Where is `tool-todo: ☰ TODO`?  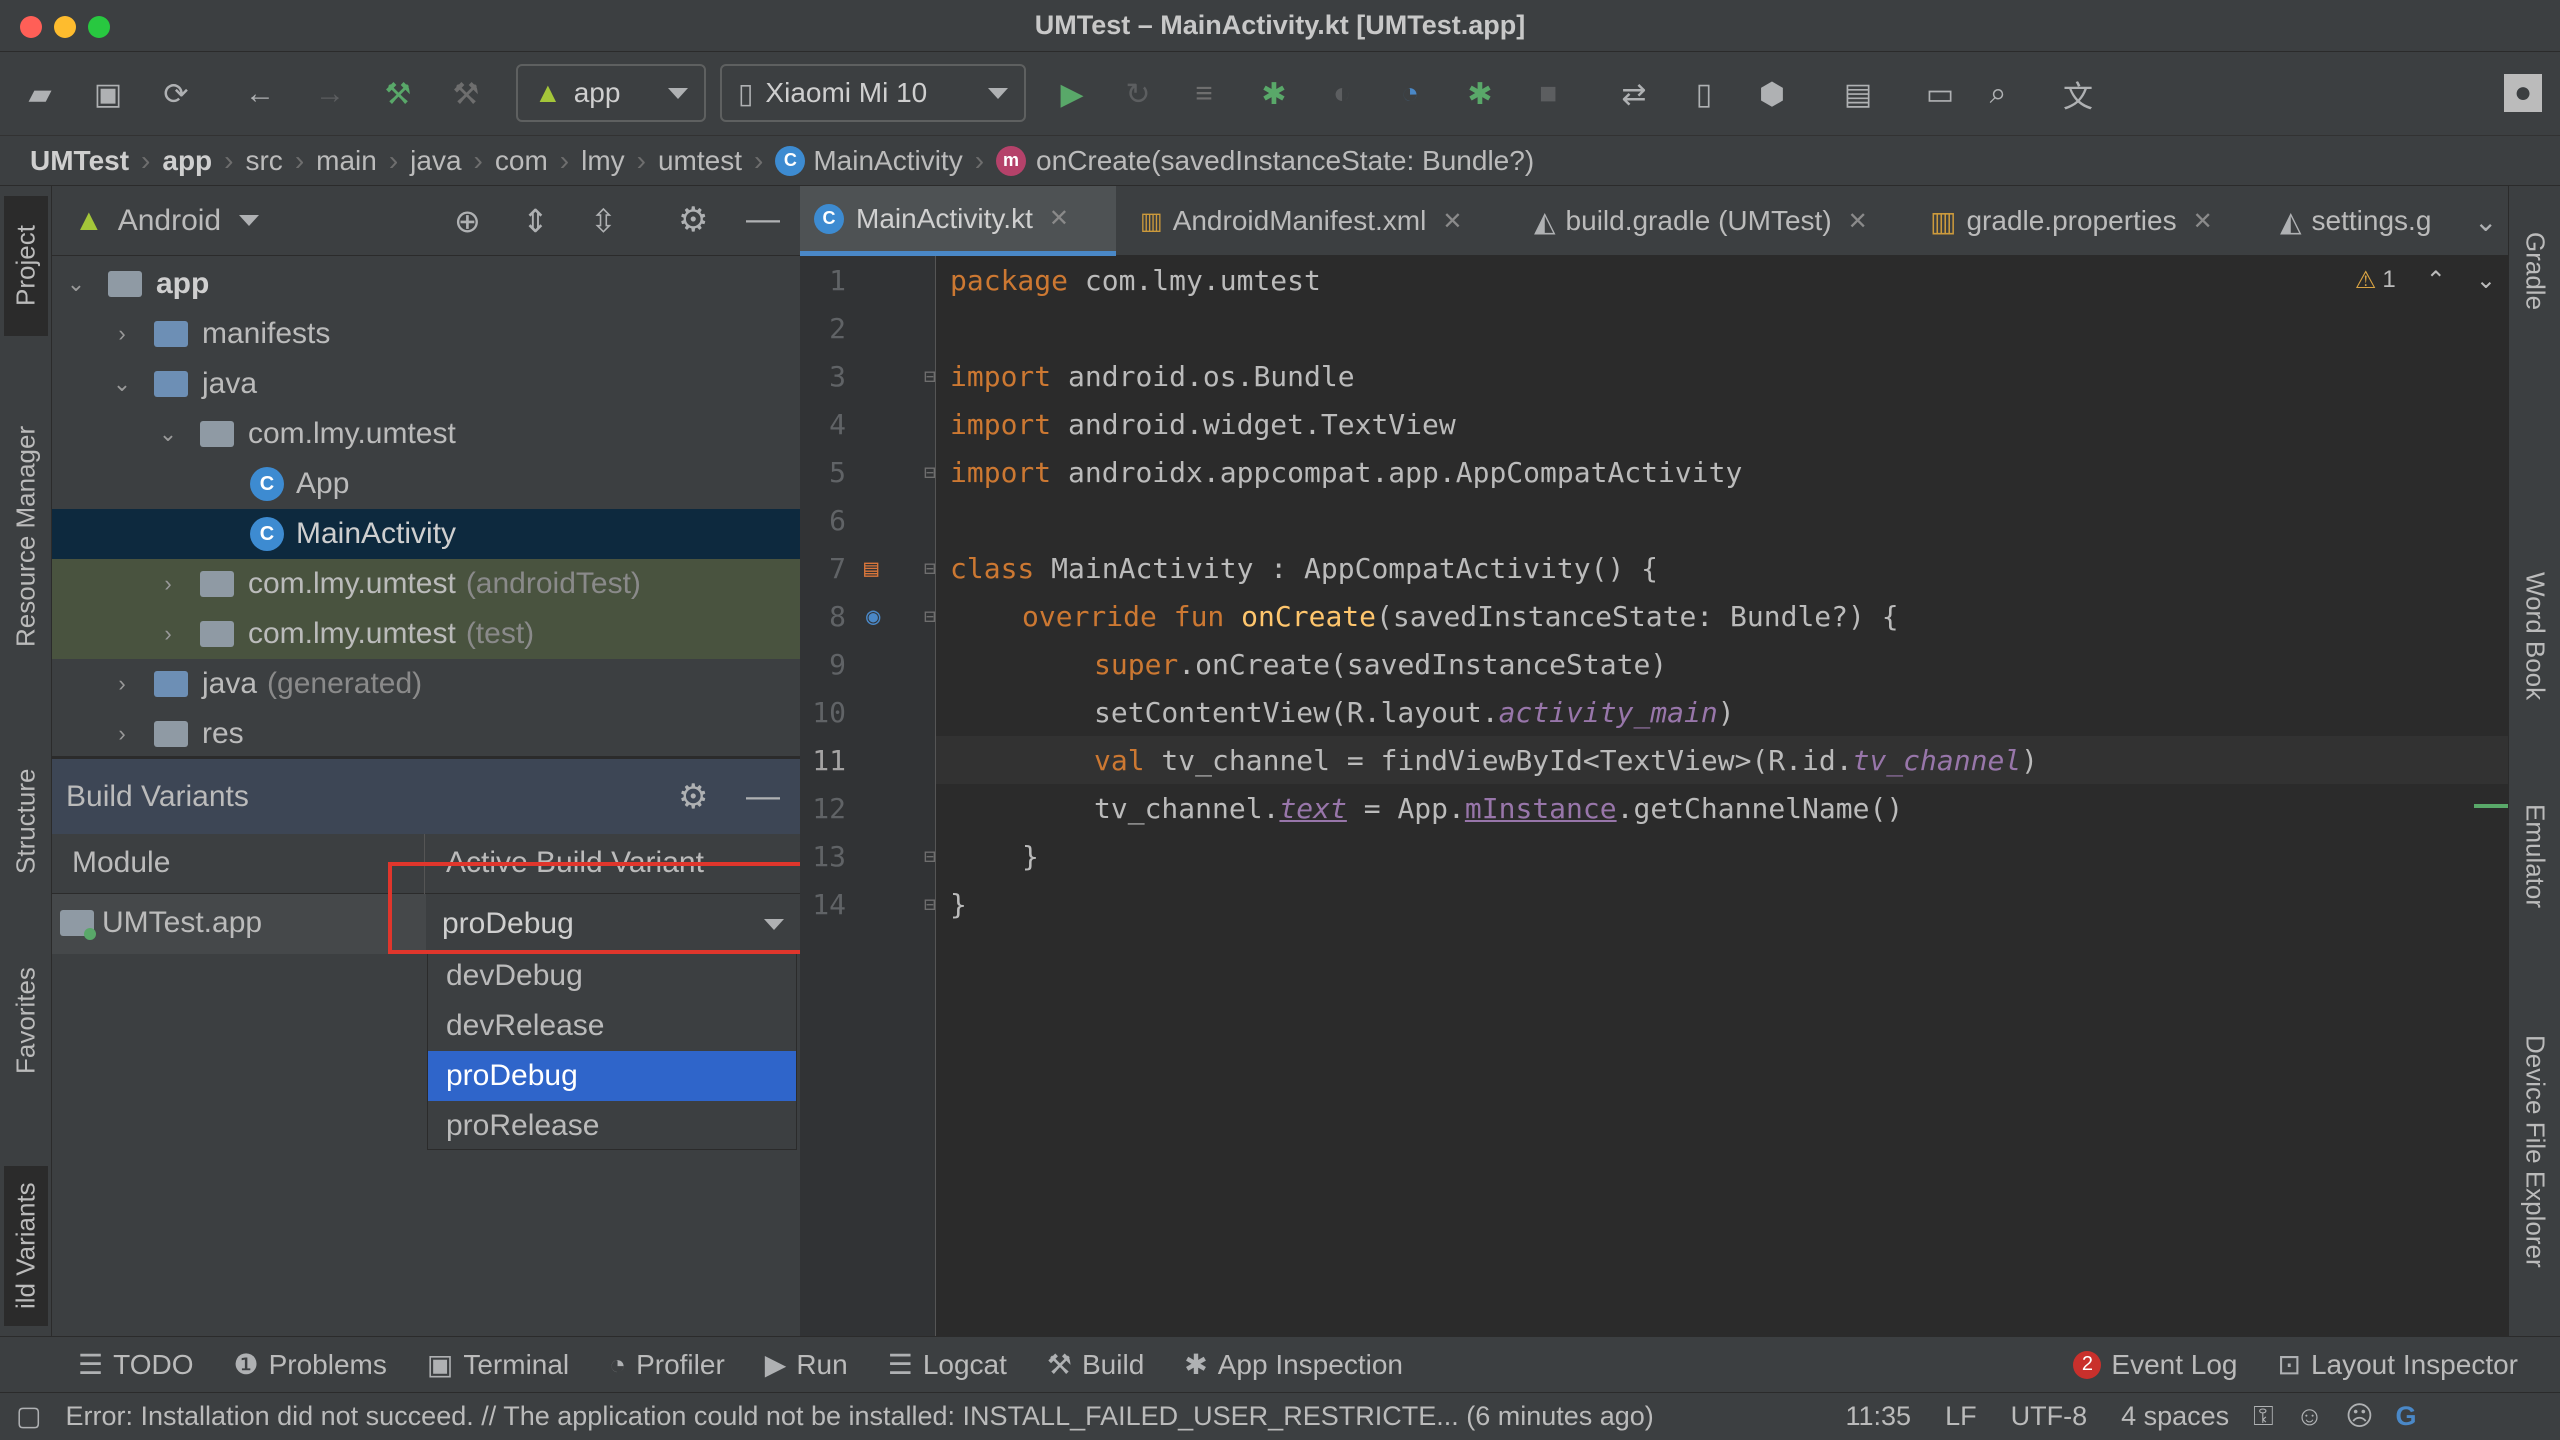 tool-todo: ☰ TODO is located at coordinates (136, 1364).